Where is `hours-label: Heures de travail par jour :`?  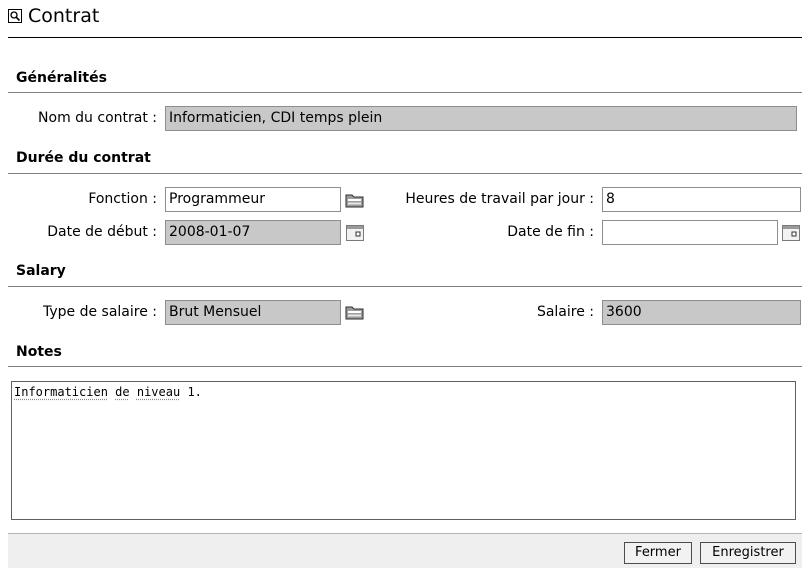 hours-label: Heures de travail par jour : is located at coordinates (499, 199).